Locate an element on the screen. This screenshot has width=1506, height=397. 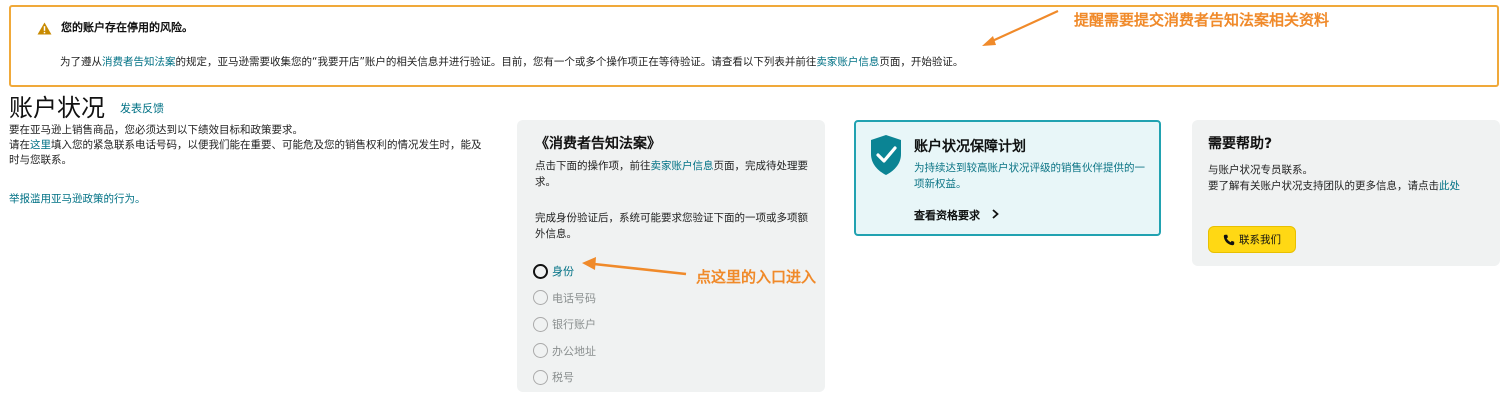
emergency-here-link: 这里 is located at coordinates (40, 145).